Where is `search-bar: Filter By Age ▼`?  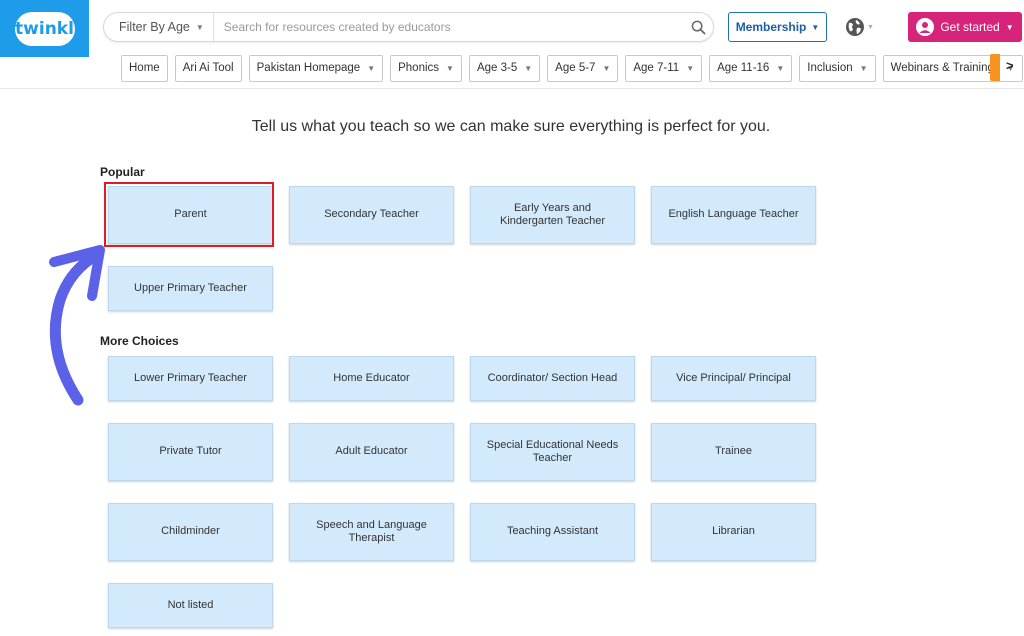 search-bar: Filter By Age ▼ is located at coordinates (408, 27).